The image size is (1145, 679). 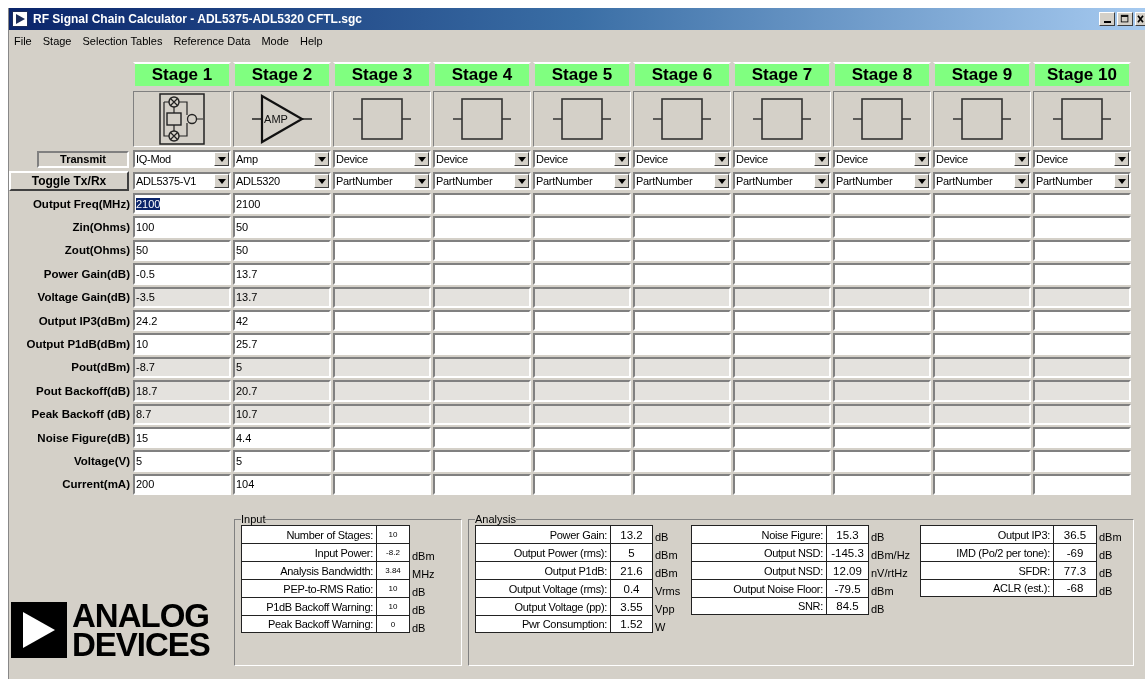 What do you see at coordinates (282, 414) in the screenshot?
I see `value-field: 10.7` at bounding box center [282, 414].